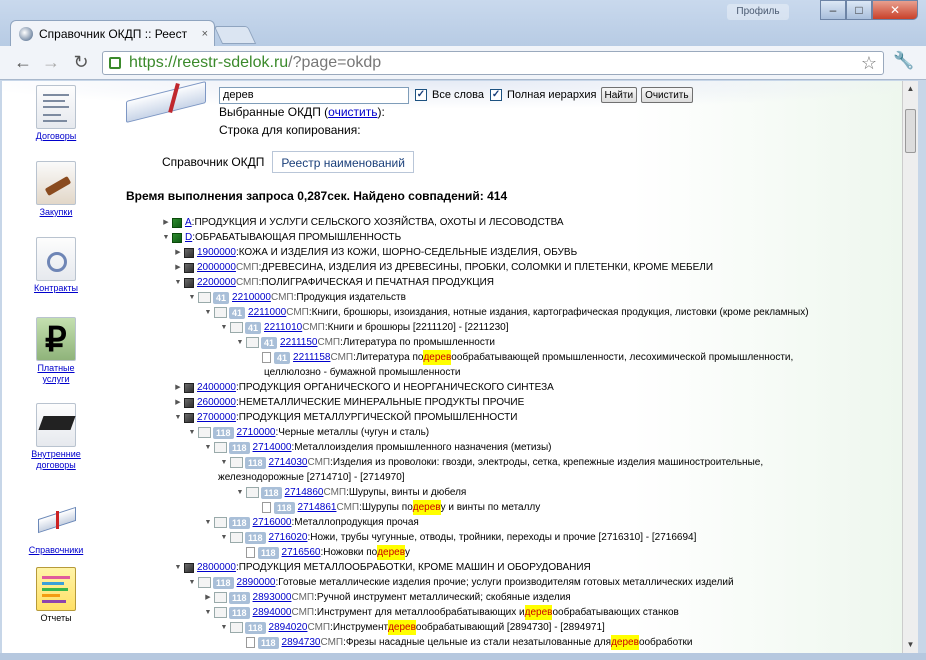 Image resolution: width=926 pixels, height=660 pixels. What do you see at coordinates (216, 387) in the screenshot?
I see `okdp-code-link: 2400000` at bounding box center [216, 387].